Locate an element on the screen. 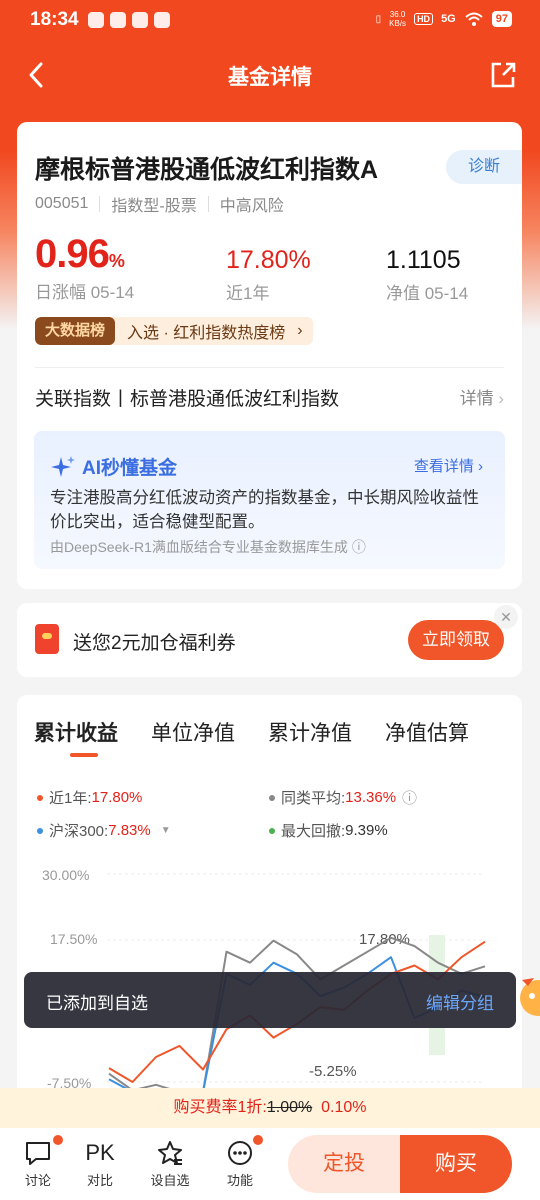 This screenshot has height=1200, width=540. discuss-button: 讨论 is located at coordinates (38, 1162).